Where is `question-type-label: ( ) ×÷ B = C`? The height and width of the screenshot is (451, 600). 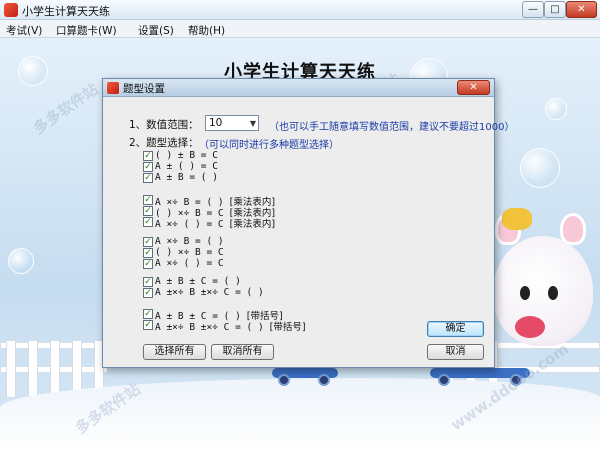
question-type-label: ( ) ×÷ B = C is located at coordinates (189, 252).